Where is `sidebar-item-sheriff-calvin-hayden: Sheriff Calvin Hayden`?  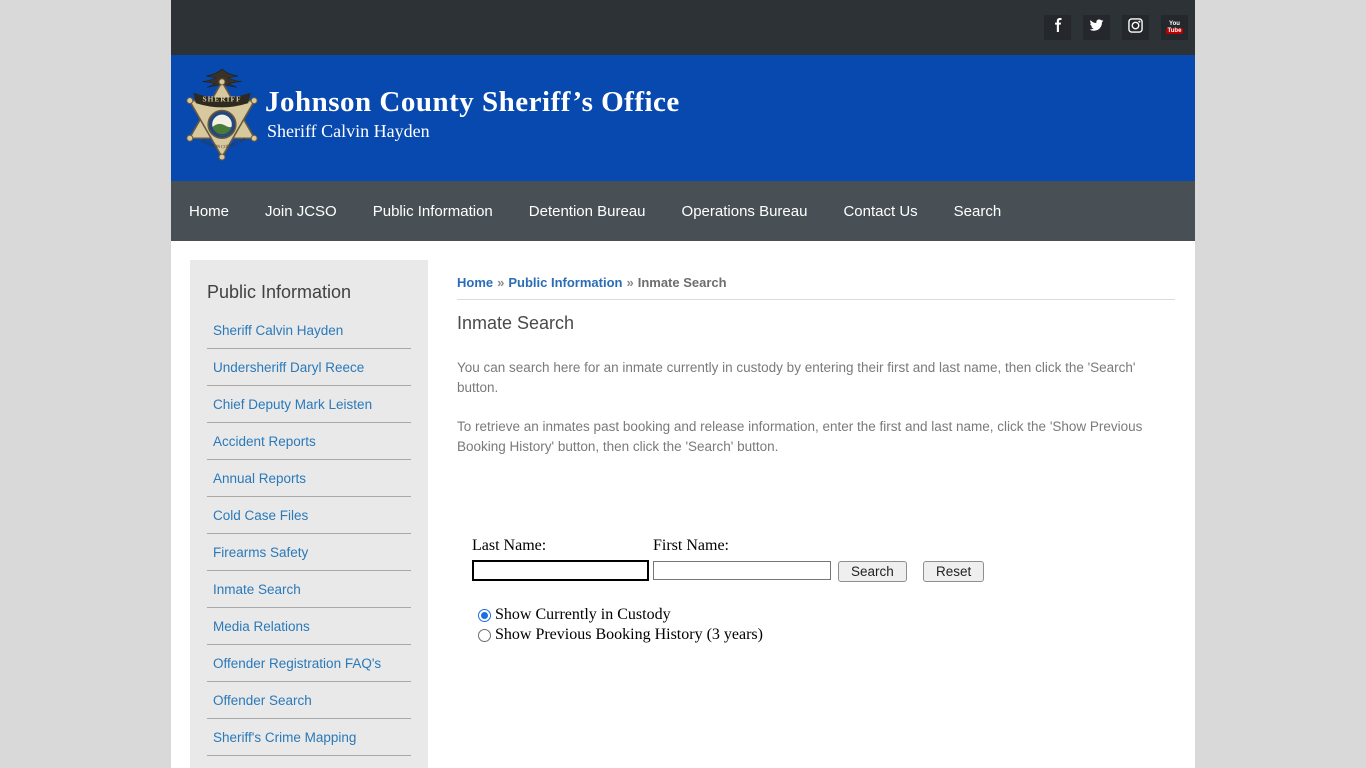
sidebar-item-sheriff-calvin-hayden: Sheriff Calvin Hayden is located at coordinates (309, 330).